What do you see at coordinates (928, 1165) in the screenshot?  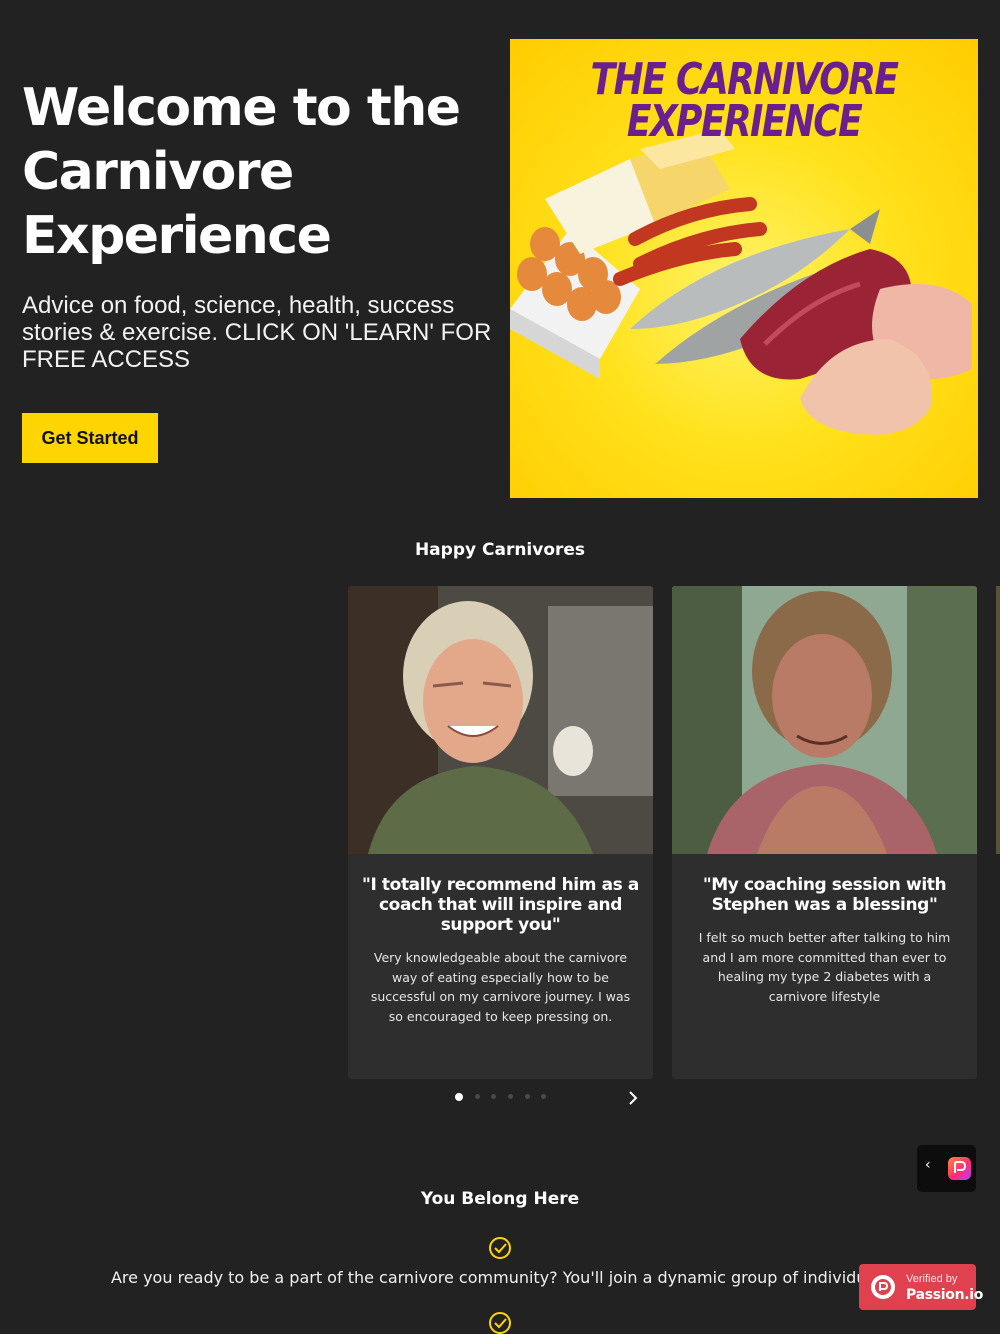 I see `chevron-left-icon: ‹` at bounding box center [928, 1165].